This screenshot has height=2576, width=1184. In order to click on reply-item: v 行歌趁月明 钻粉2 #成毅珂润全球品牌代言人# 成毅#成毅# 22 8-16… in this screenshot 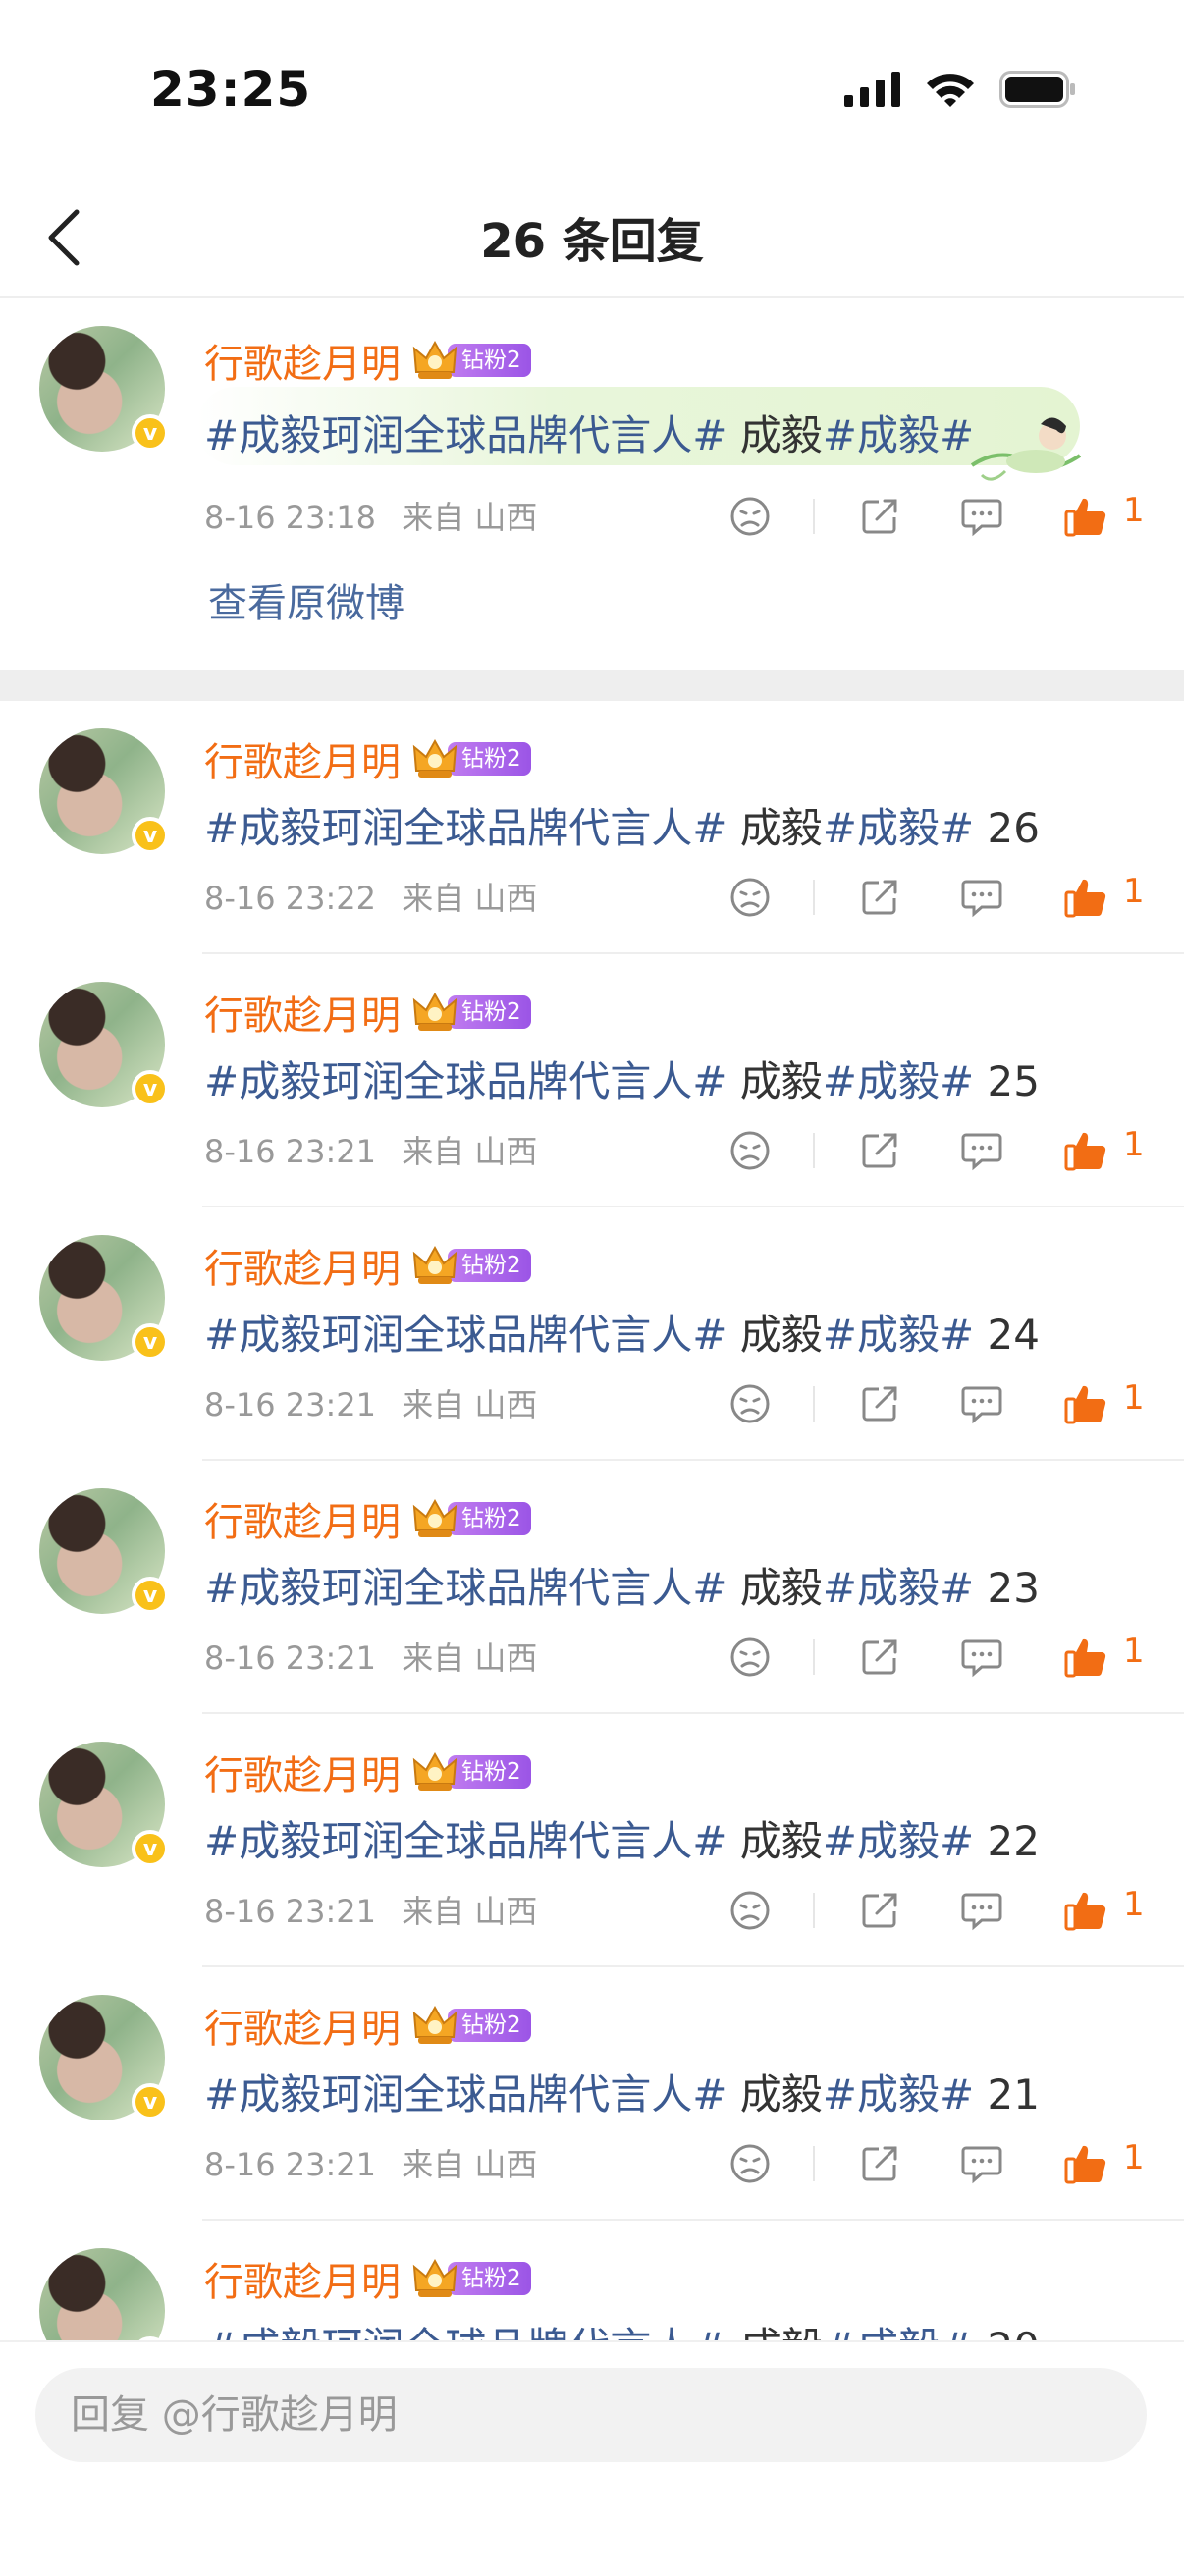, I will do `click(592, 1840)`.